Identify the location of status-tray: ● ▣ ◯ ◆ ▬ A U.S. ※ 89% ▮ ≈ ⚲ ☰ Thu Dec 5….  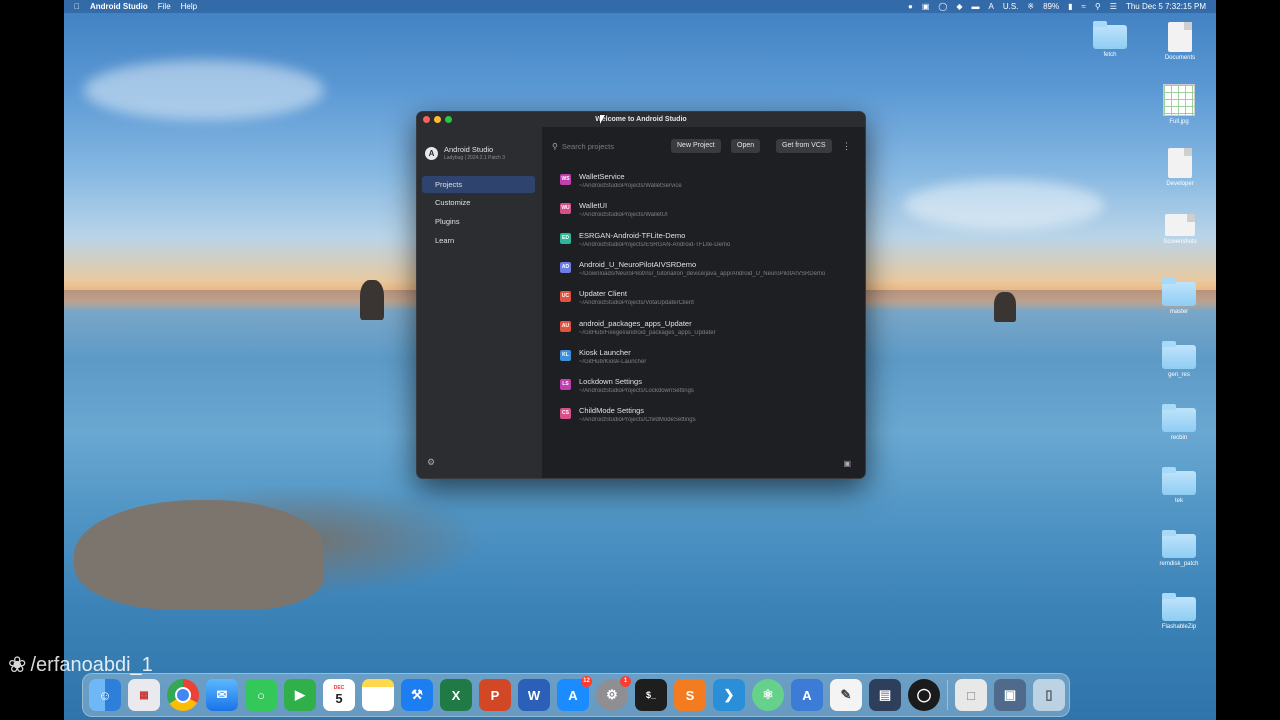
(1062, 6).